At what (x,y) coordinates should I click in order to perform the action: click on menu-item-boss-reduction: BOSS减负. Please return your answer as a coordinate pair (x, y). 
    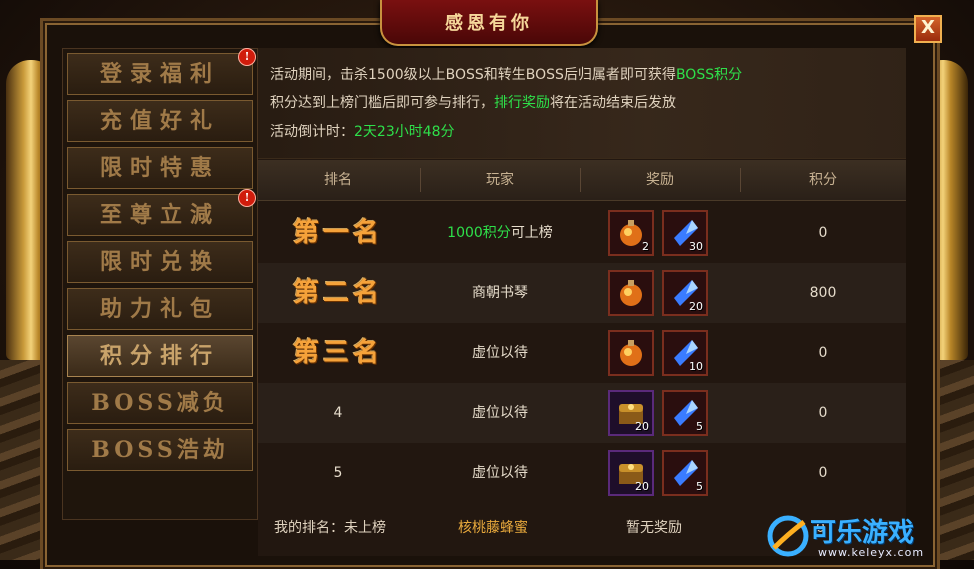
    Looking at the image, I should click on (160, 403).